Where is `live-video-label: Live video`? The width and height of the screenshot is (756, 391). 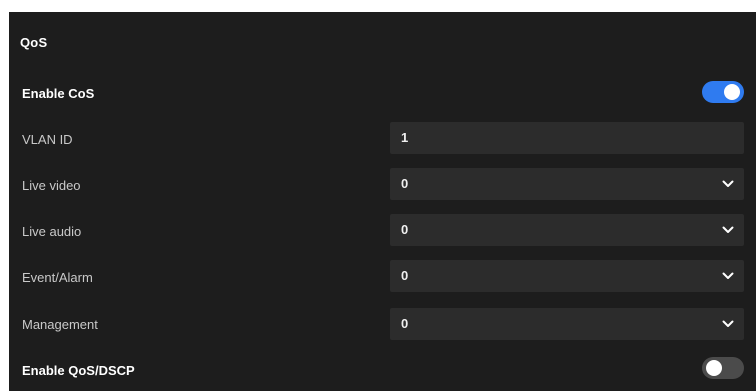 live-video-label: Live video is located at coordinates (51, 185).